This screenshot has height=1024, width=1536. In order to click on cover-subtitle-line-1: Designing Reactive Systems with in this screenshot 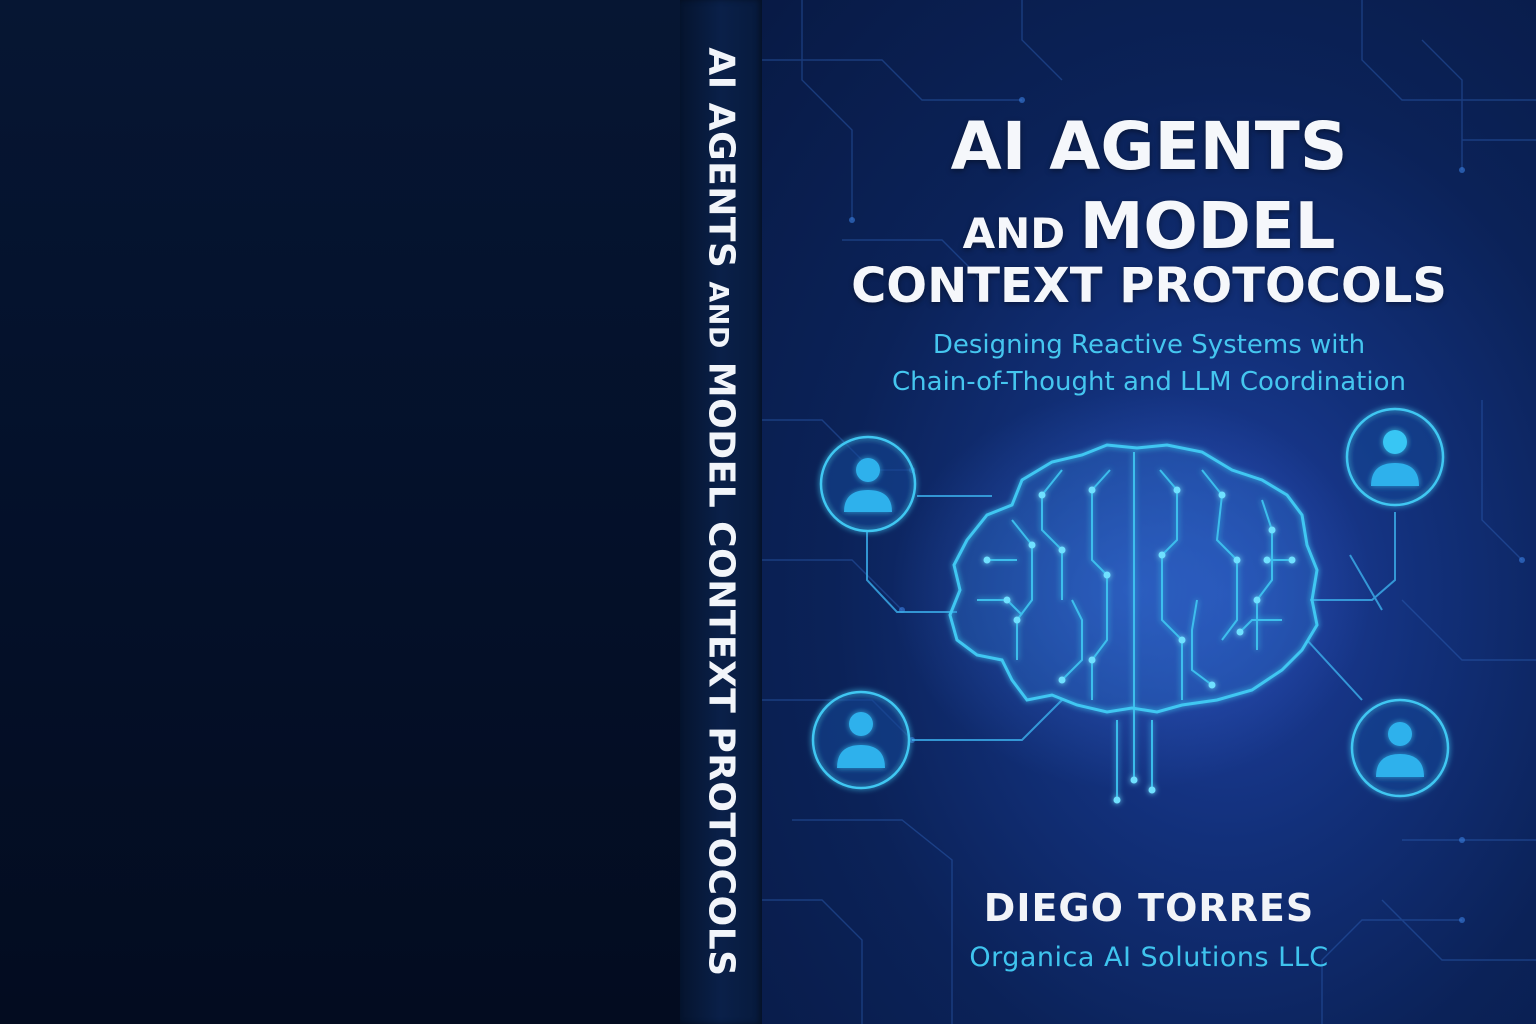, I will do `click(1149, 345)`.